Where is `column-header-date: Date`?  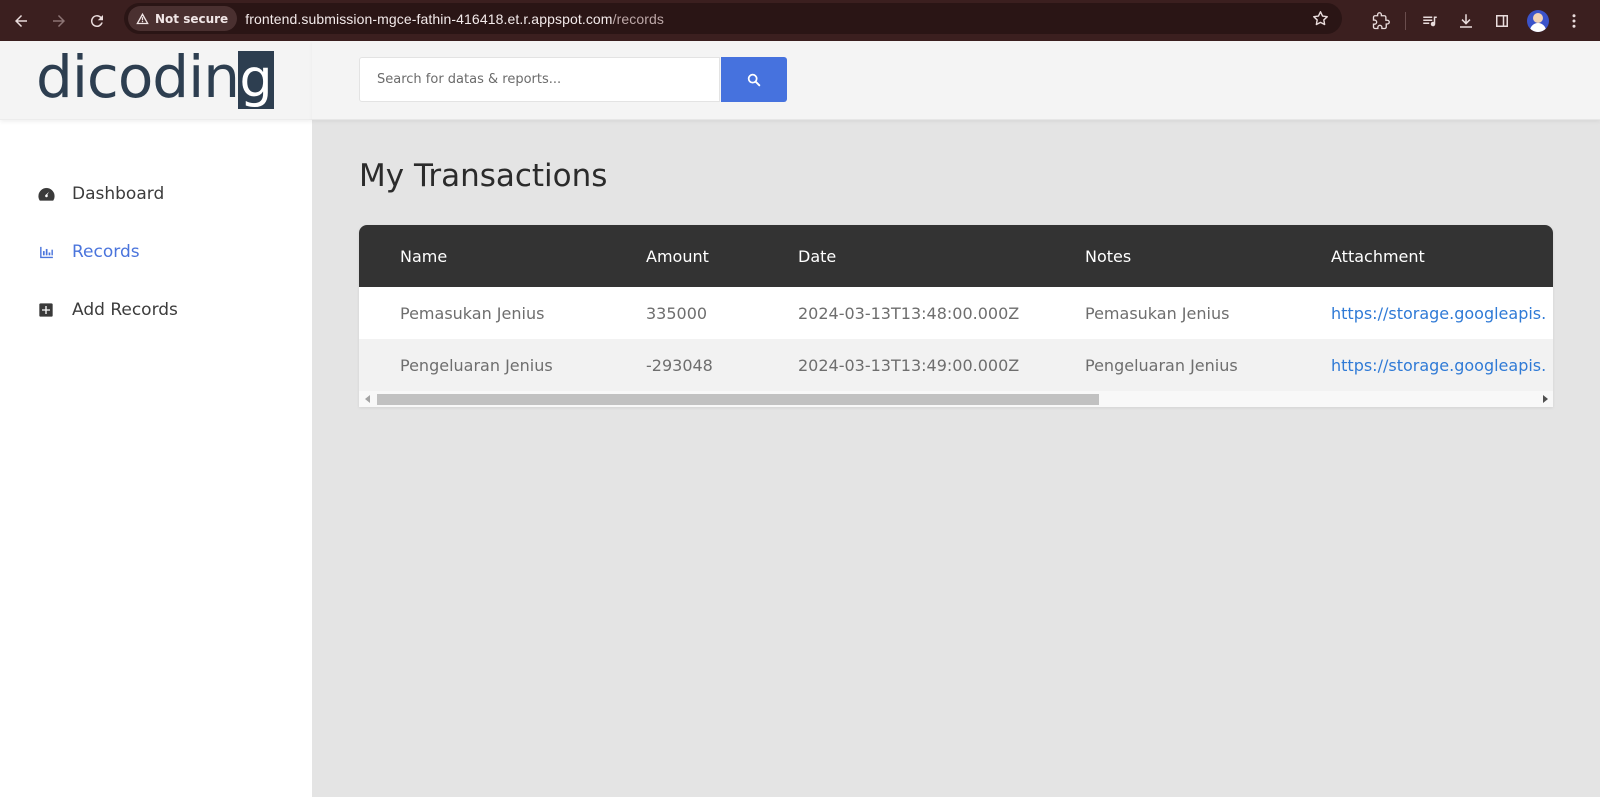
column-header-date: Date is located at coordinates (817, 256).